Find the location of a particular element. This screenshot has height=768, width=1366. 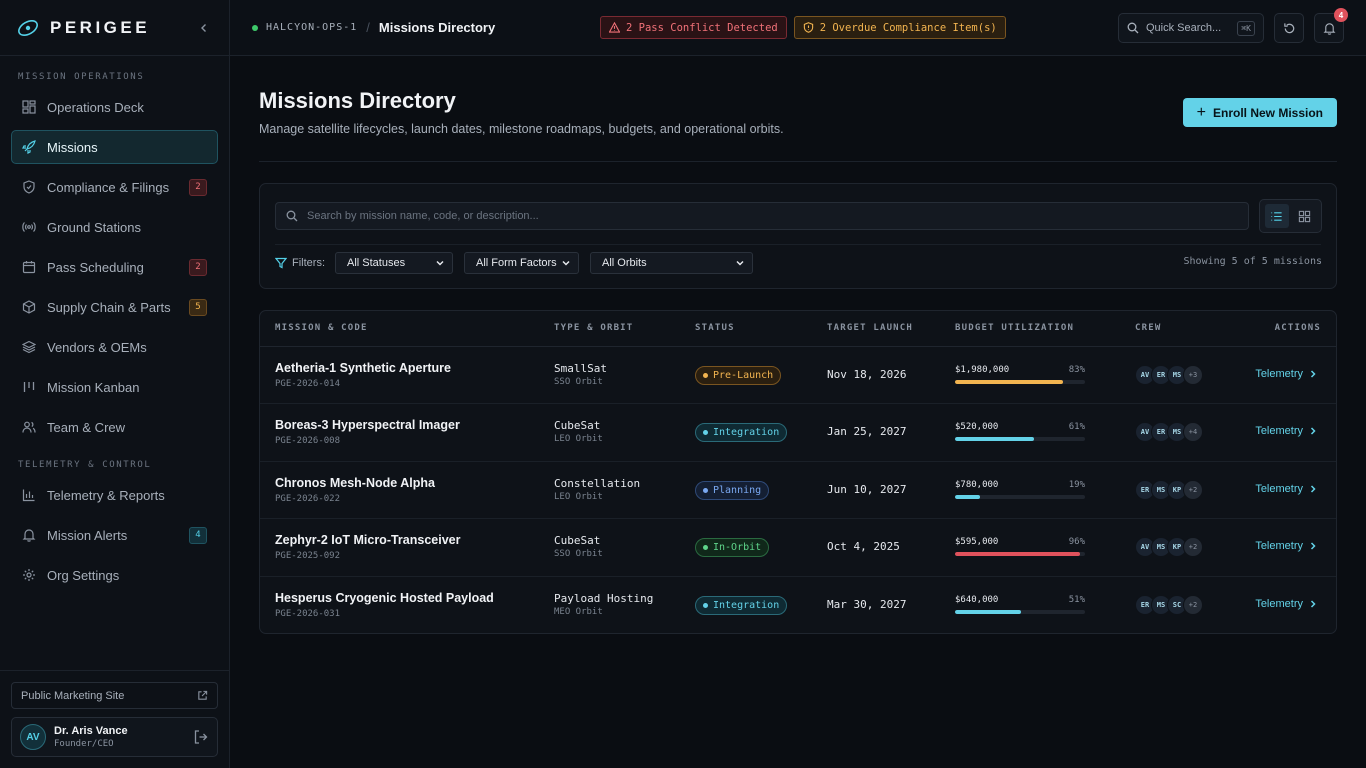

column-header-status: STATUS is located at coordinates (715, 328).